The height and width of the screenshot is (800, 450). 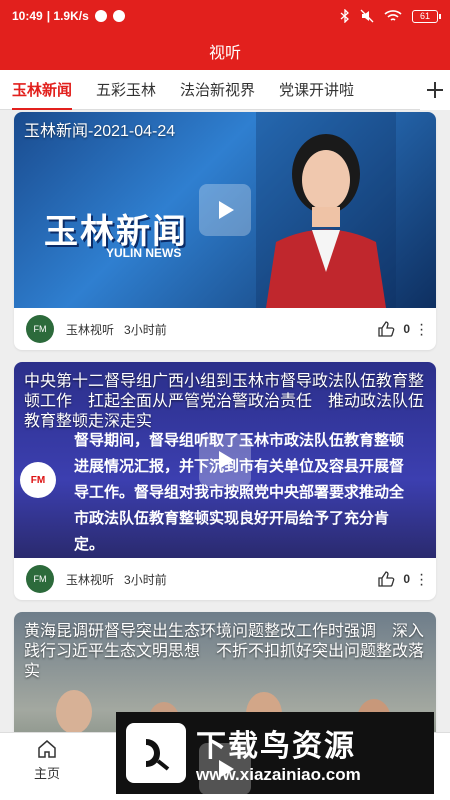 I want to click on nav-home: 主页, so click(x=47, y=760).